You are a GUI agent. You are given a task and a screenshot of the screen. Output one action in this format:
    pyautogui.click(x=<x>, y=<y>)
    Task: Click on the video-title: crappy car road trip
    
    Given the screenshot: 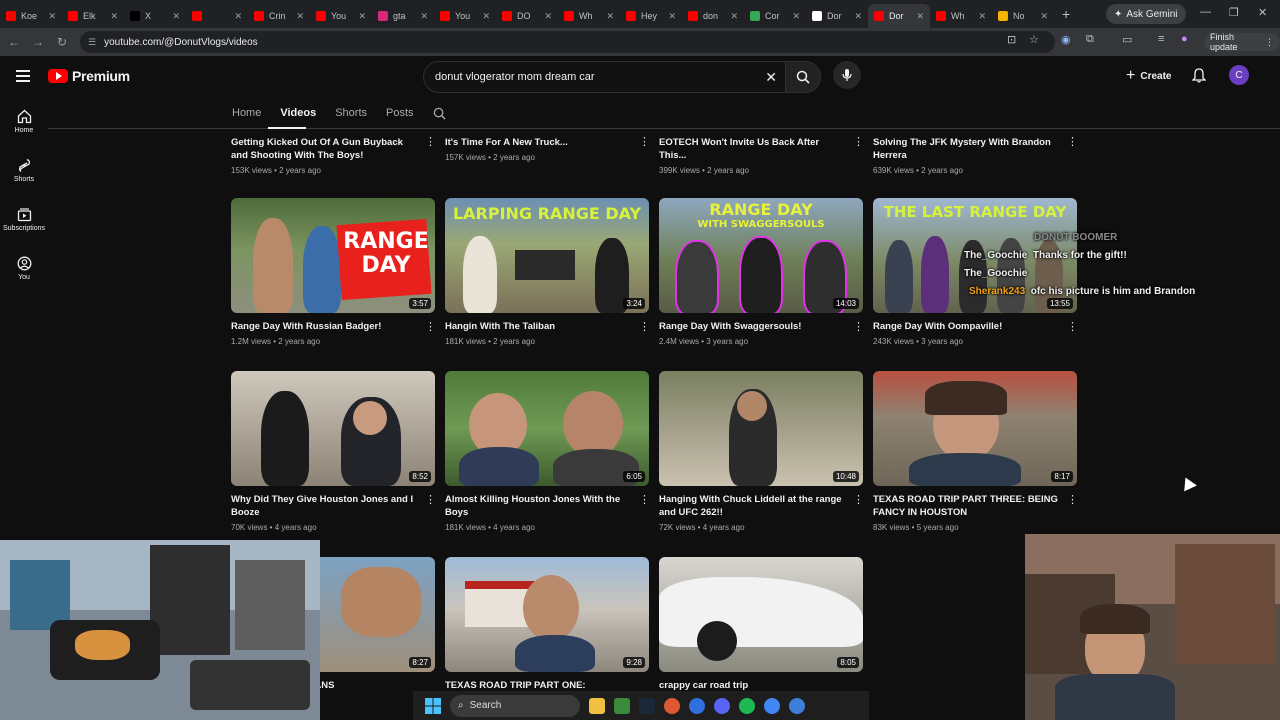 What is the action you would take?
    pyautogui.click(x=751, y=685)
    